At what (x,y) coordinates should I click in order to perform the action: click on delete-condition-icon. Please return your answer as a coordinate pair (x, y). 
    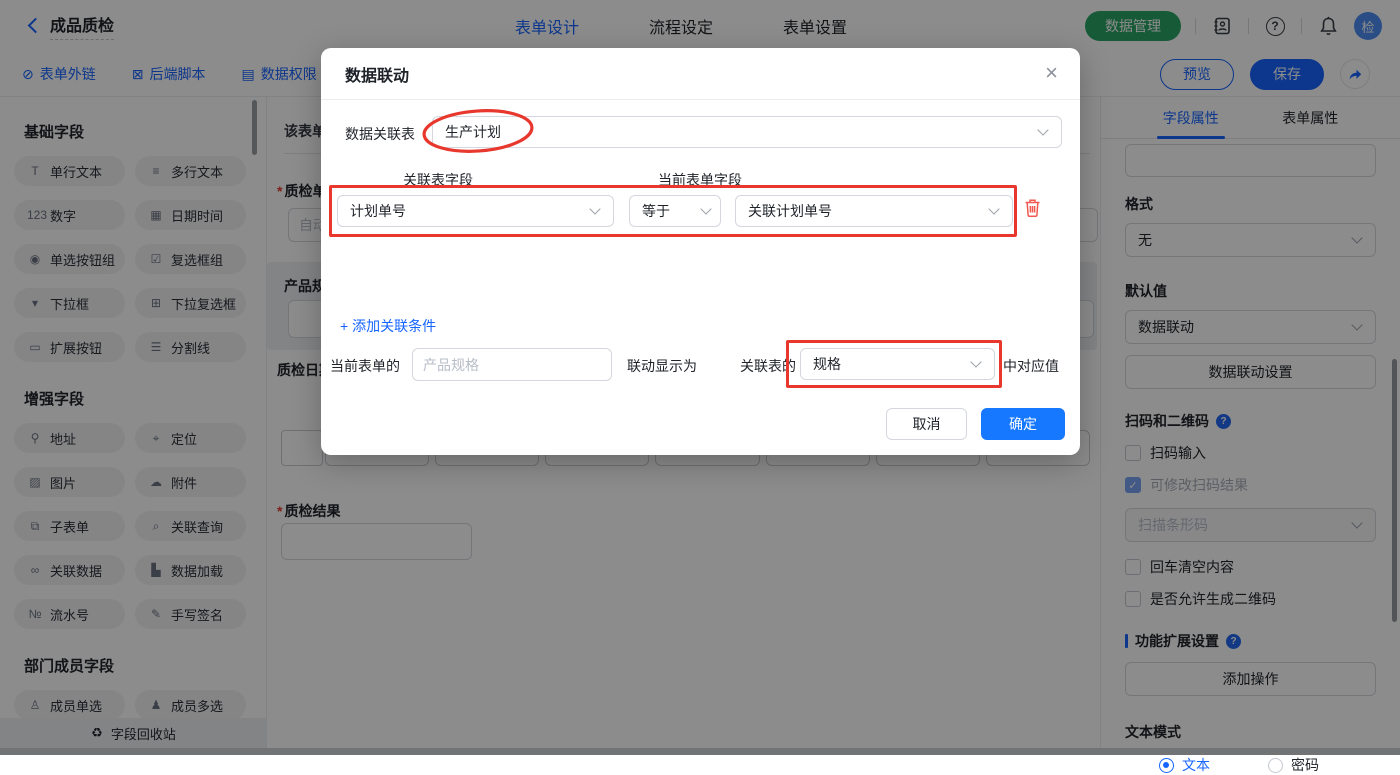
    Looking at the image, I should click on (1032, 210).